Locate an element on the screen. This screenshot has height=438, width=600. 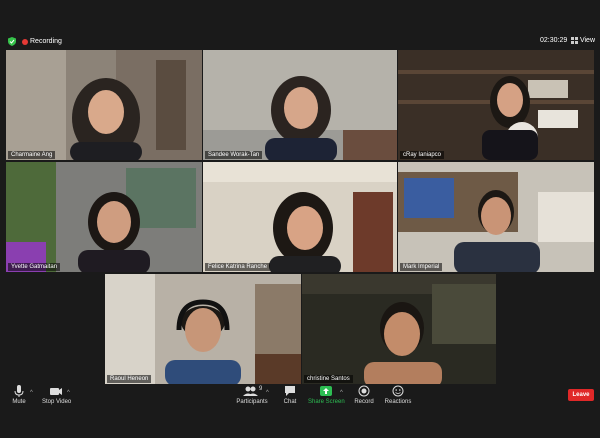
participants-button: 9 Participants is located at coordinates (252, 399).